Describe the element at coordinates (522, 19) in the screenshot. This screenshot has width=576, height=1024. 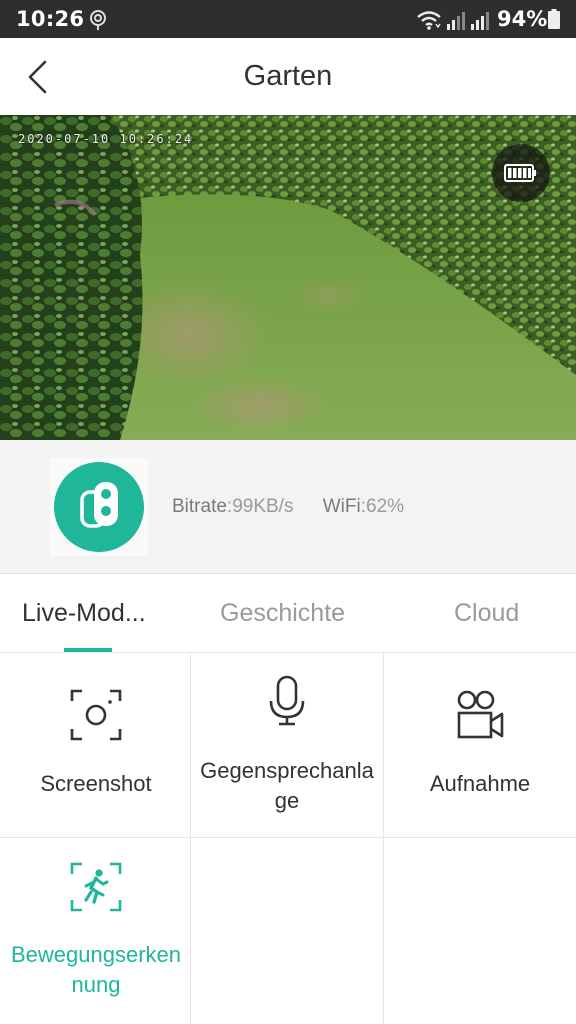
I see `battery-percent: 94%` at that location.